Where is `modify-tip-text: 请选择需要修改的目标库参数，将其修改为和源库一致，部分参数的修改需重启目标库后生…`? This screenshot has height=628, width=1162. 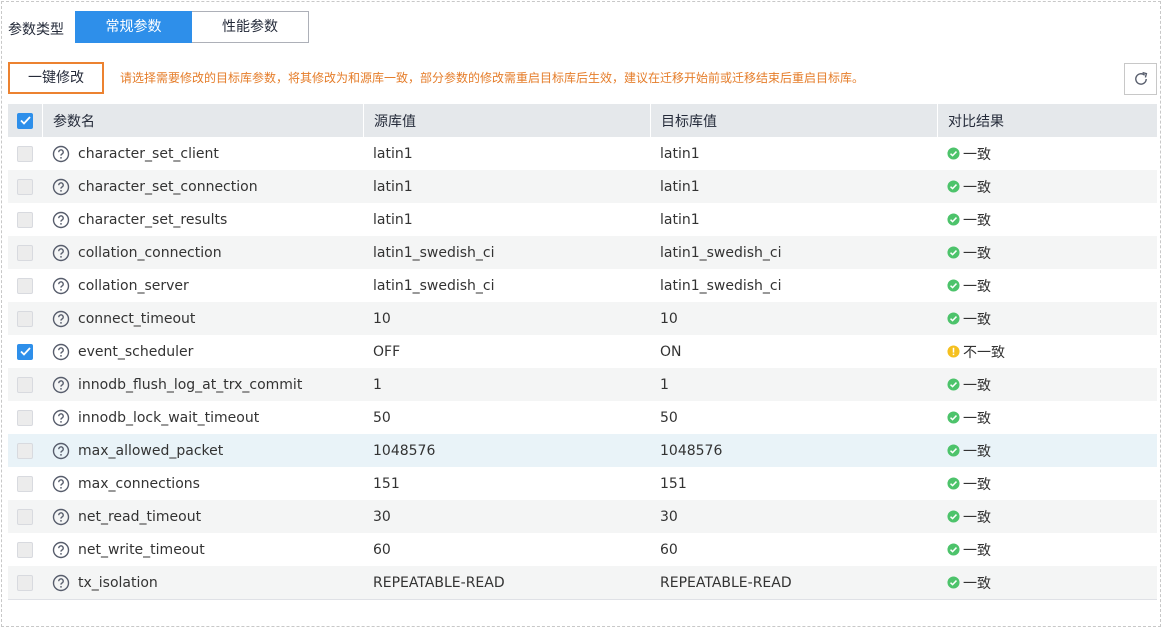 modify-tip-text: 请选择需要修改的目标库参数，将其修改为和源库一致，部分参数的修改需重启目标库后生… is located at coordinates (492, 78).